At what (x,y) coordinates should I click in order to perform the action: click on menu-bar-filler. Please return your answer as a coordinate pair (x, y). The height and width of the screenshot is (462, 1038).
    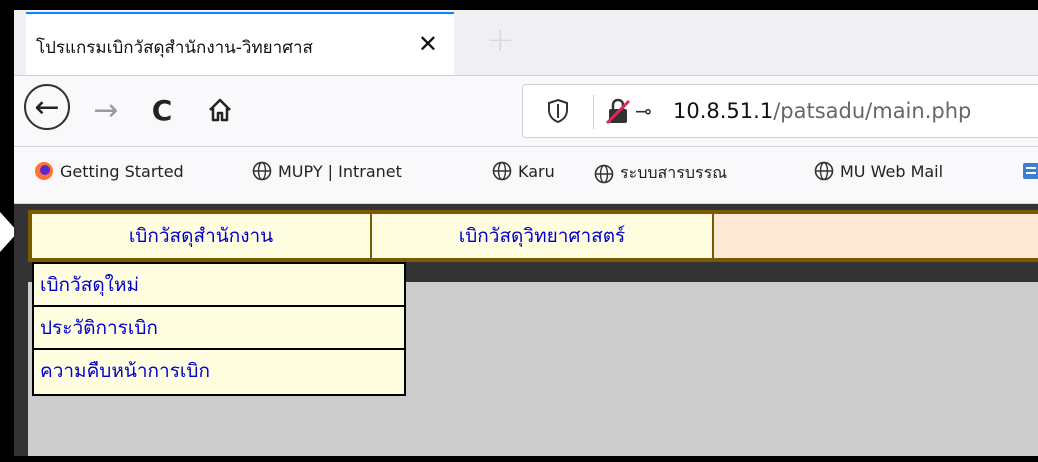
    Looking at the image, I should click on (877, 236).